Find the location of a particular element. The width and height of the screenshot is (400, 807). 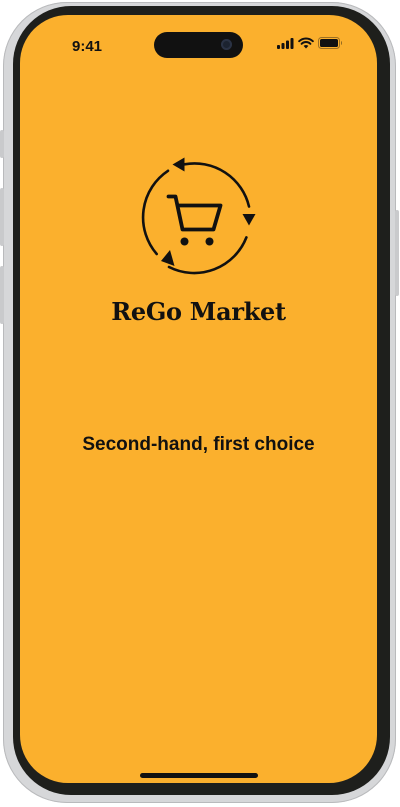

wifi-icon is located at coordinates (306, 45).